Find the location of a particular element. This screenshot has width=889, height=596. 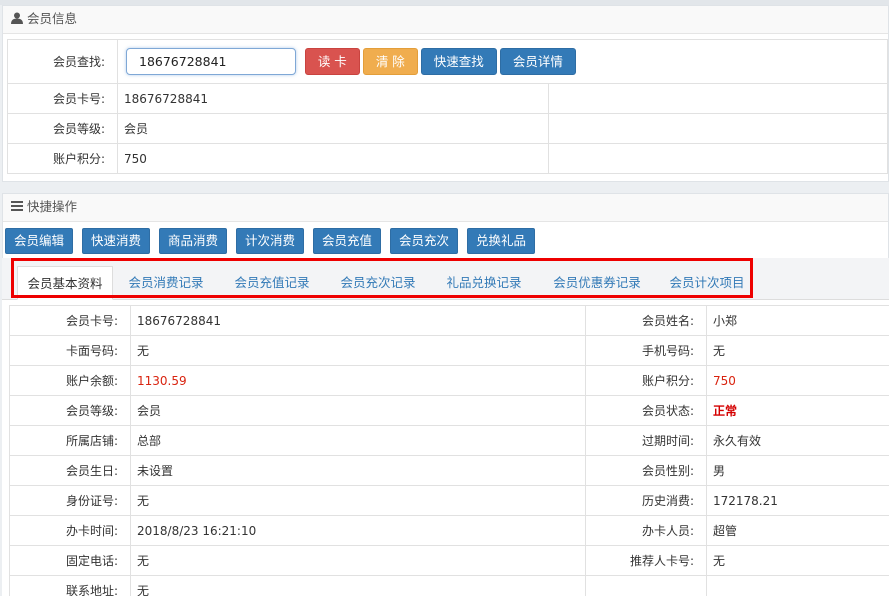

detail-label: 办卡人员: is located at coordinates (646, 530).